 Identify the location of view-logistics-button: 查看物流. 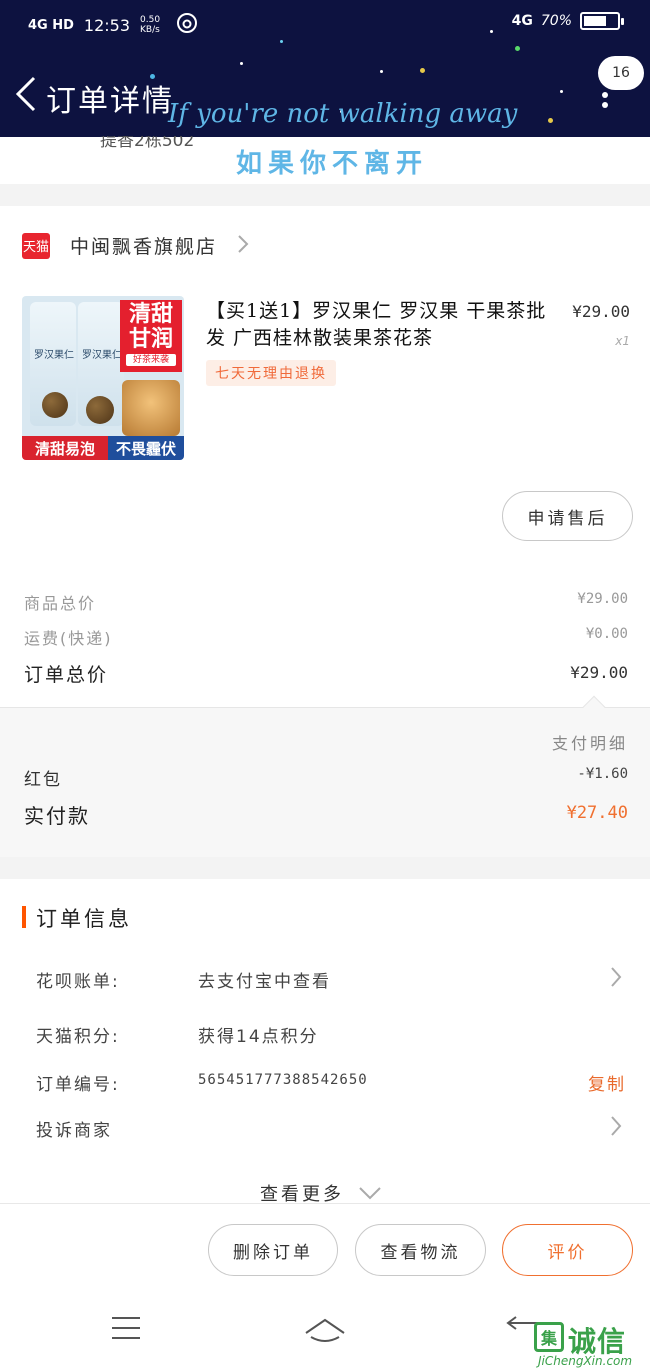
(420, 1250).